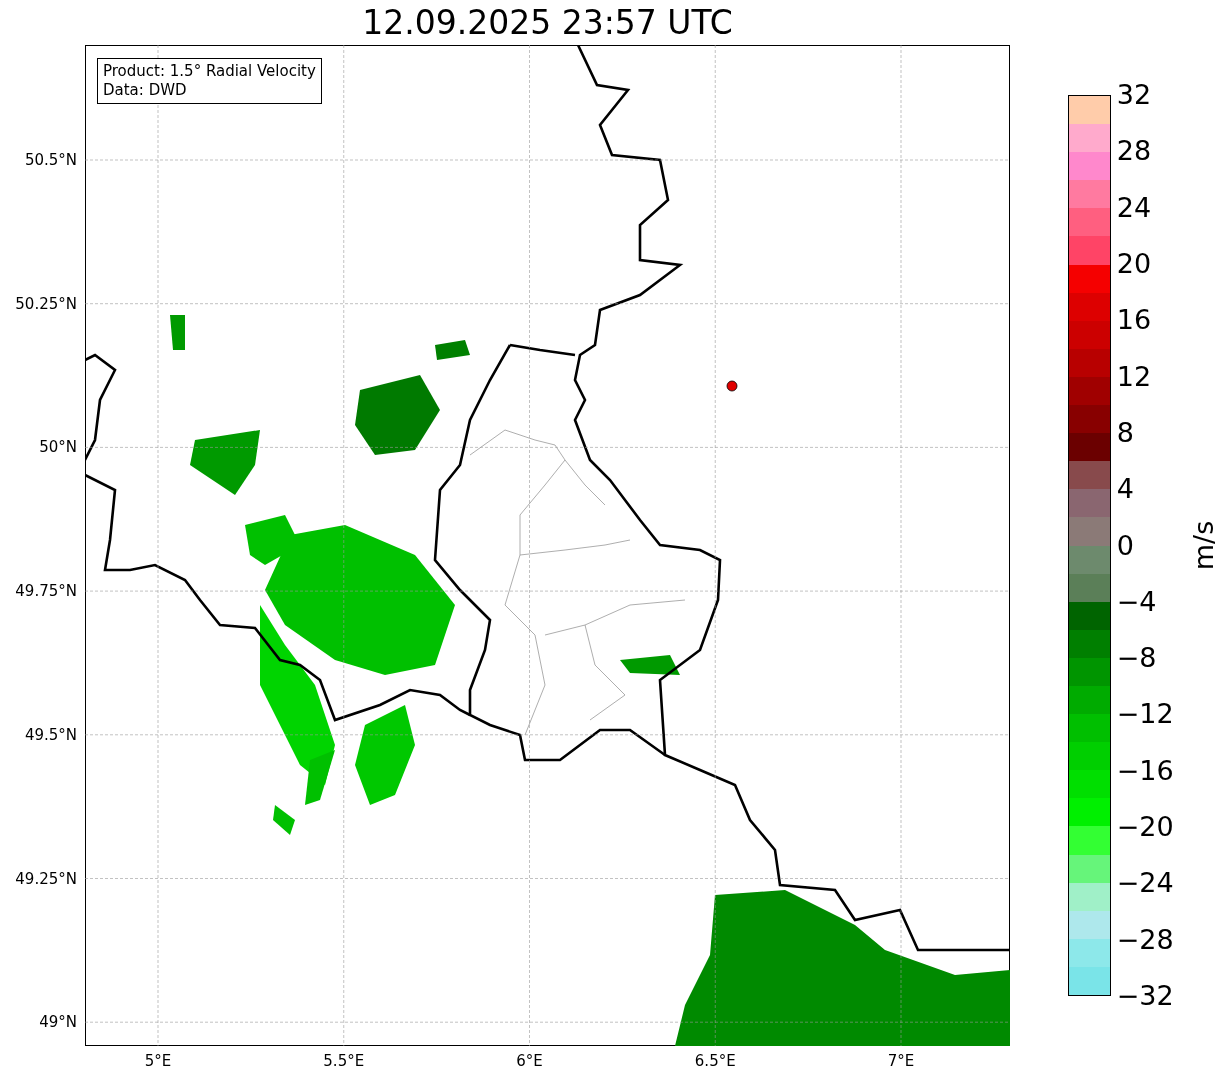 The height and width of the screenshot is (1081, 1225). Describe the element at coordinates (50, 160) in the screenshot. I see `latitude-label: 50.5°N` at that location.